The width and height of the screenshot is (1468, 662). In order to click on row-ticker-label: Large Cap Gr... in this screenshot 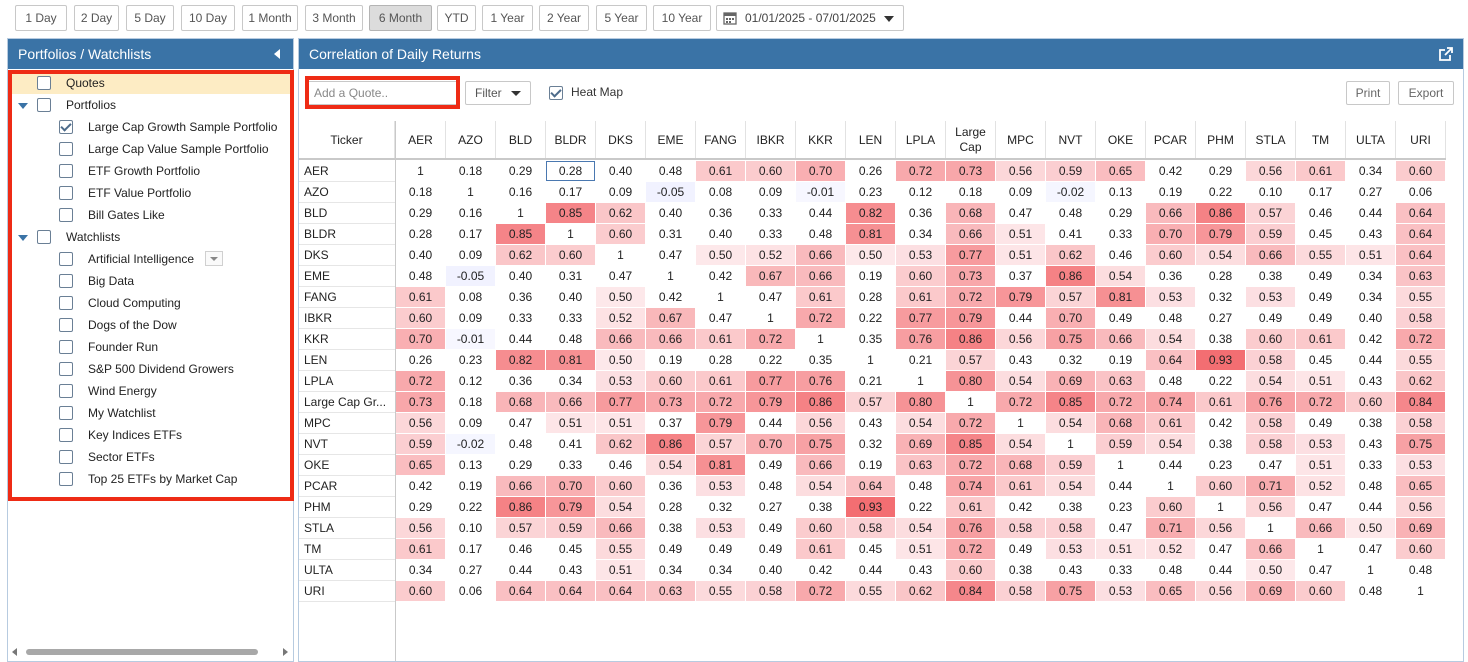, I will do `click(347, 402)`.